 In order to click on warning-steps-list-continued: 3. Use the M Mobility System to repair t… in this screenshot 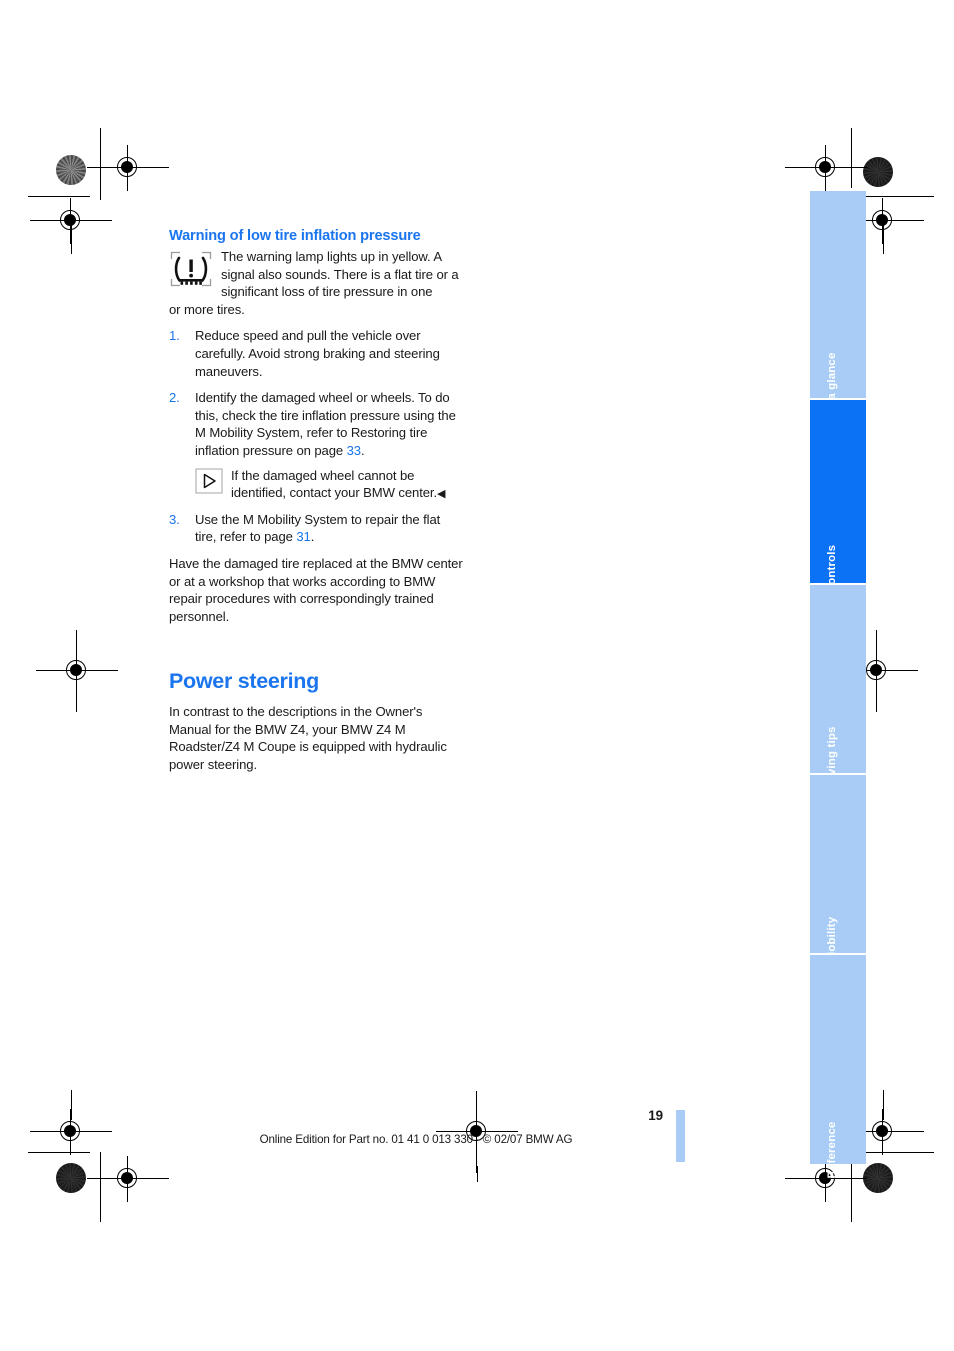, I will do `click(317, 528)`.